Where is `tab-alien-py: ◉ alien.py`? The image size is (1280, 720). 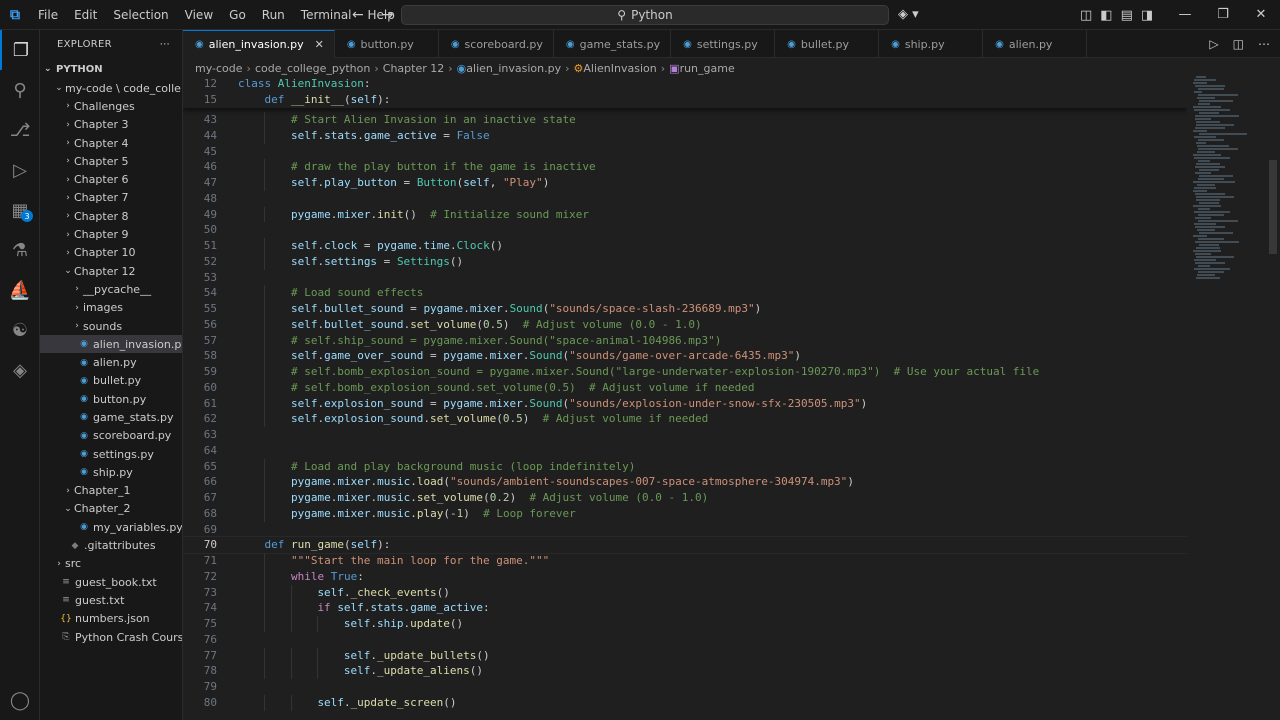
tab-alien-py: ◉ alien.py is located at coordinates (1035, 44).